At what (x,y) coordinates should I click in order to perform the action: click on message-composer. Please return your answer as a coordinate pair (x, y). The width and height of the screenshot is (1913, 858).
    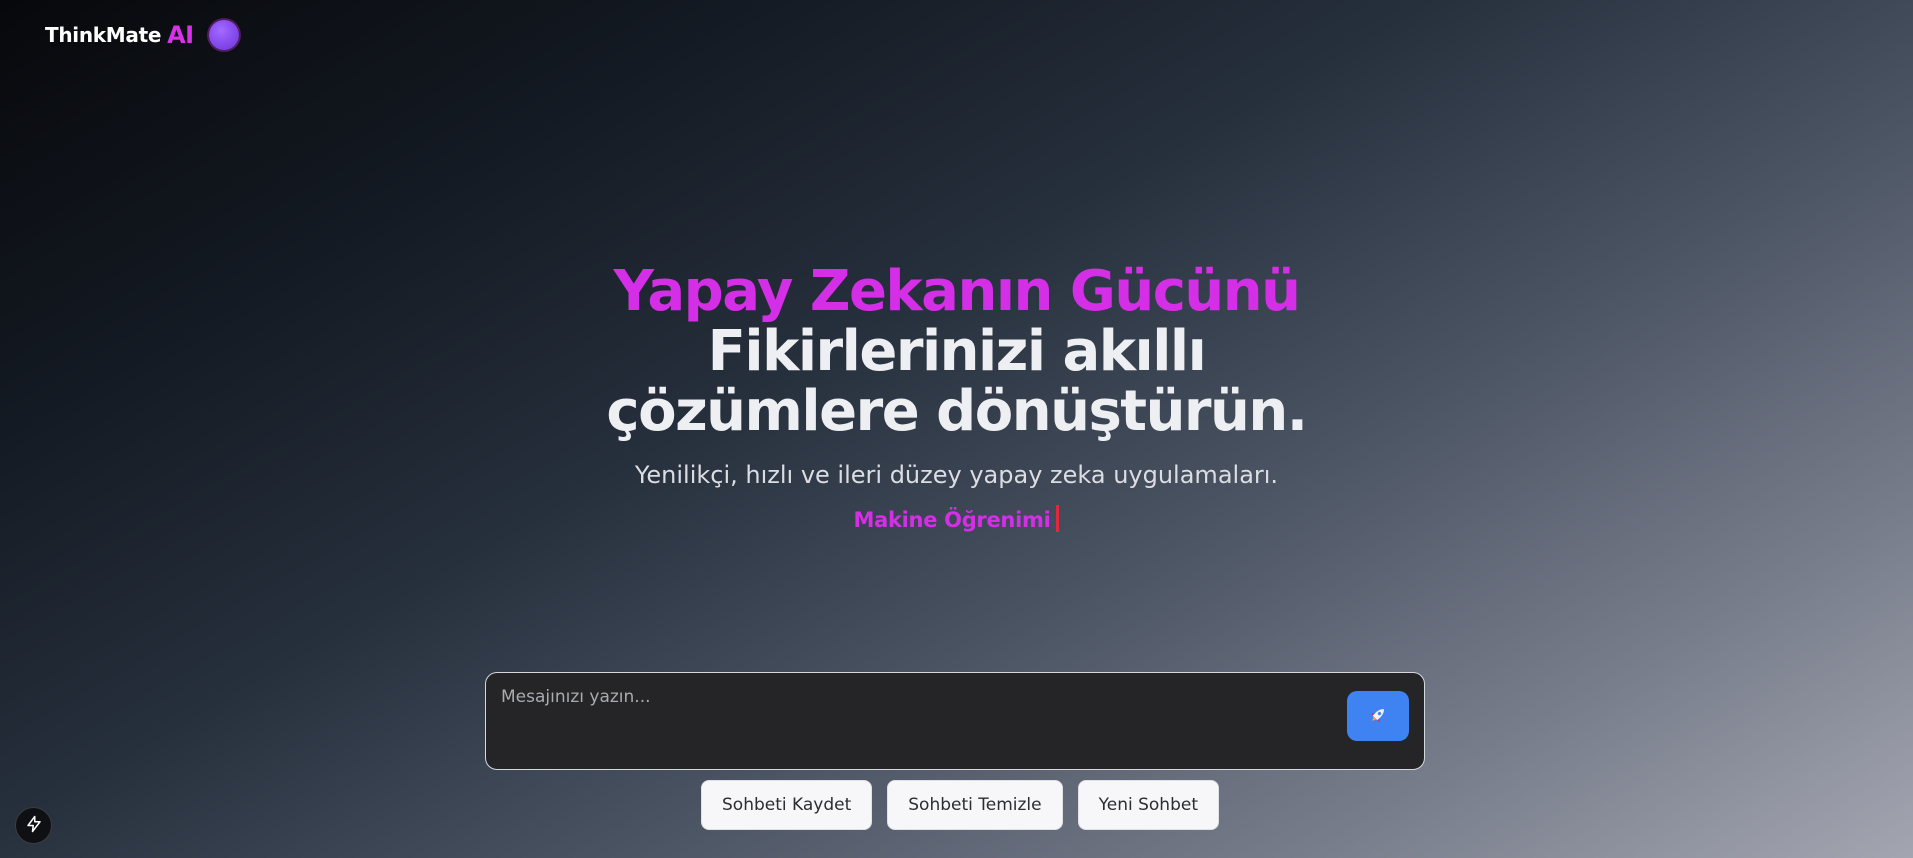
    Looking at the image, I should click on (955, 721).